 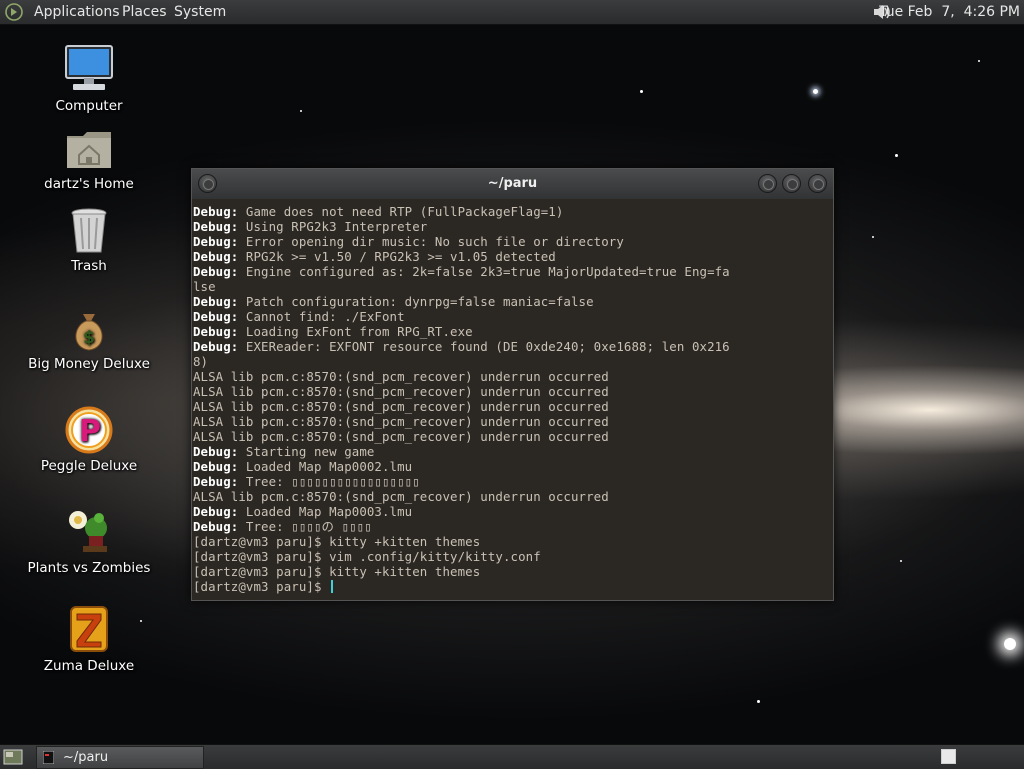 I want to click on terminal-line: Debug: Tree: ▯▯▯▯の ▯▯▯▯, so click(x=513, y=526).